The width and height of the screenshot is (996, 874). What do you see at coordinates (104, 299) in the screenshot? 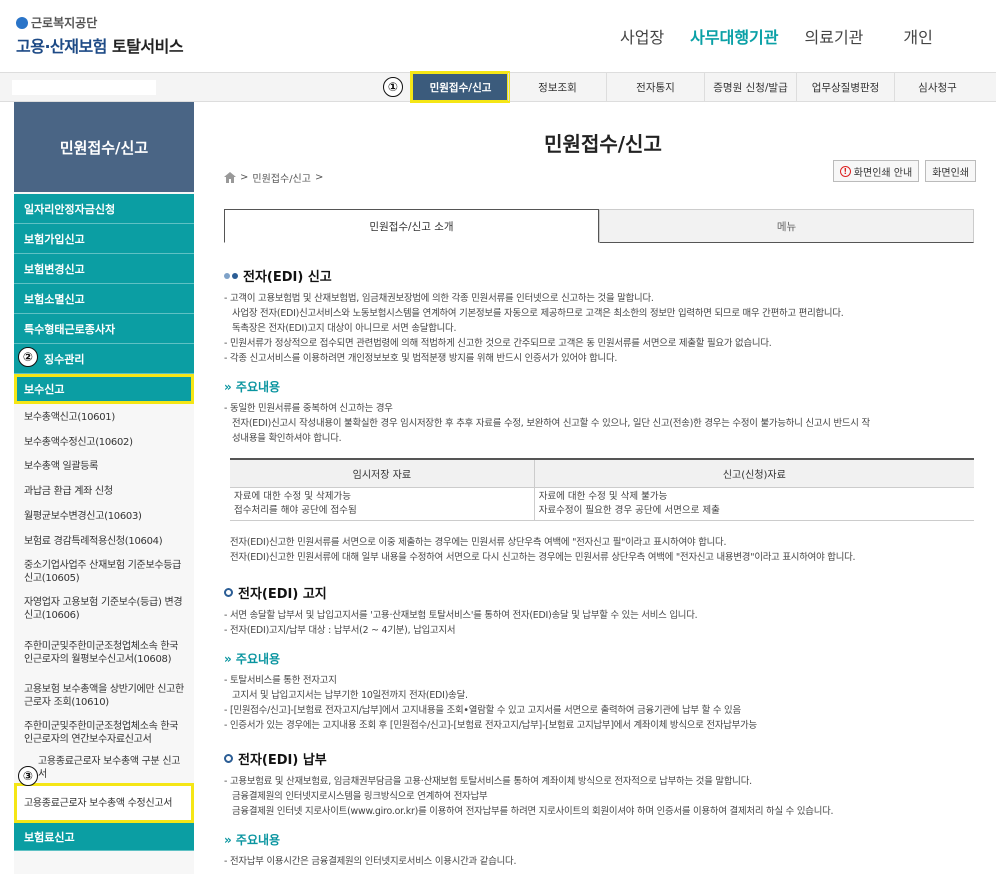
I see `sidebar-item-insurance-termination: 보험소멸신고` at bounding box center [104, 299].